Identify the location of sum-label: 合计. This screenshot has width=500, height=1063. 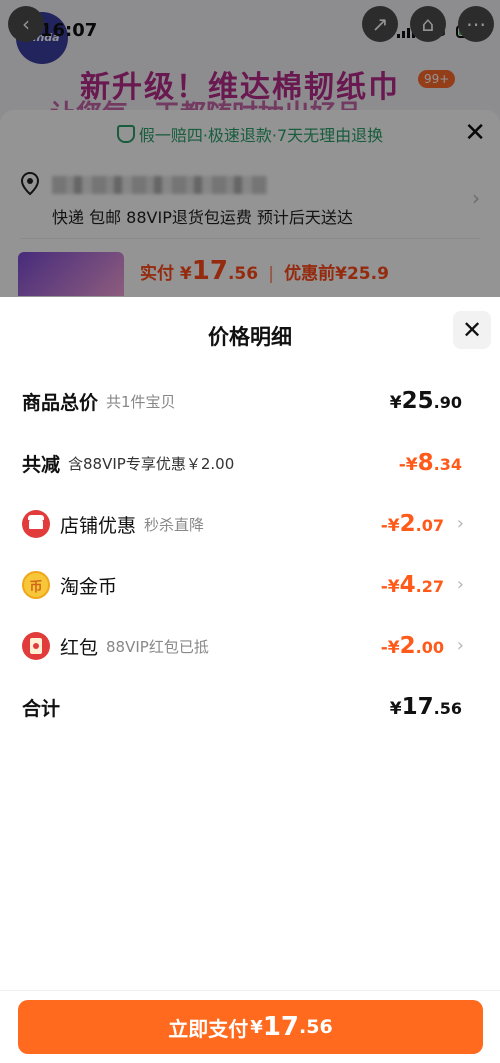
(41, 708).